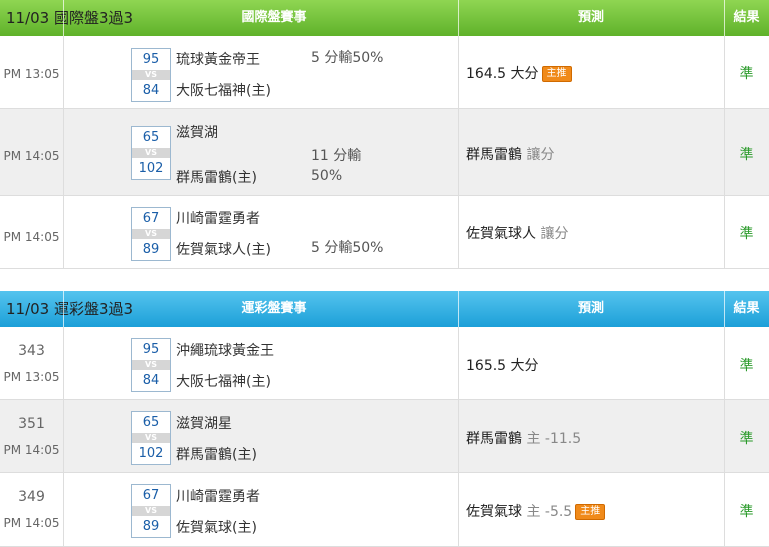 The width and height of the screenshot is (769, 547). I want to click on prediction: 佐賀氣球 主 -5.5 主推, so click(536, 511).